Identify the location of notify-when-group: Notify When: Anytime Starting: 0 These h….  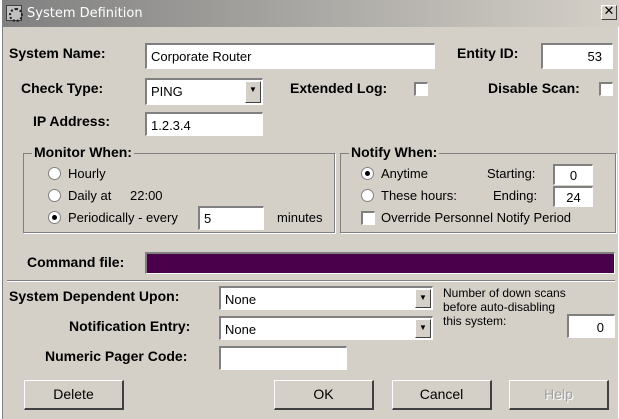
(478, 188).